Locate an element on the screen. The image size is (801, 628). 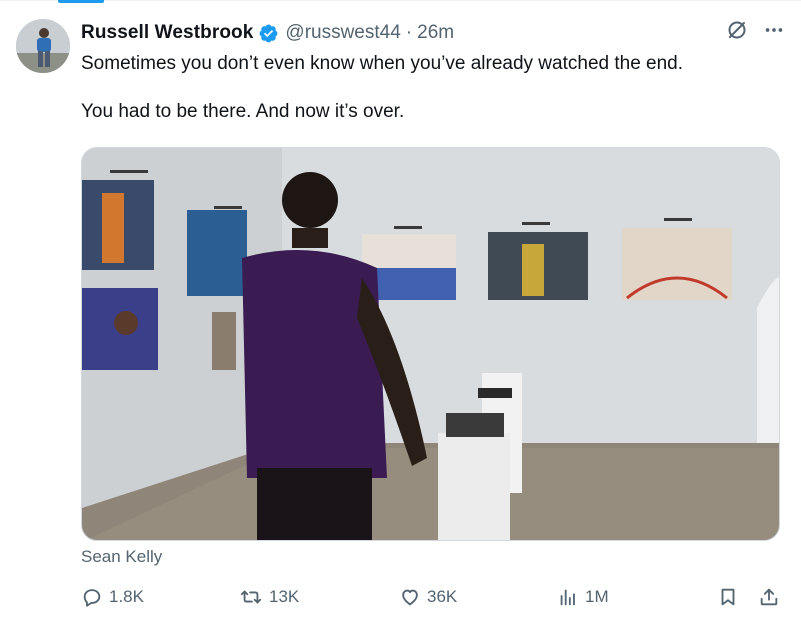
reply-count: 1.8K is located at coordinates (126, 596).